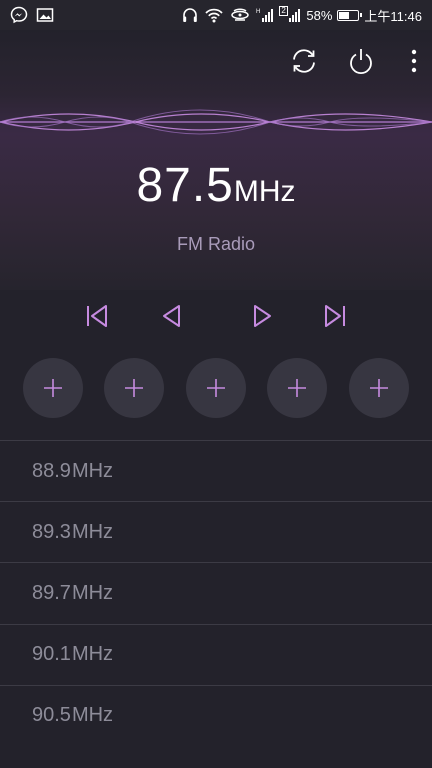 The image size is (432, 768). I want to click on refresh-button, so click(304, 63).